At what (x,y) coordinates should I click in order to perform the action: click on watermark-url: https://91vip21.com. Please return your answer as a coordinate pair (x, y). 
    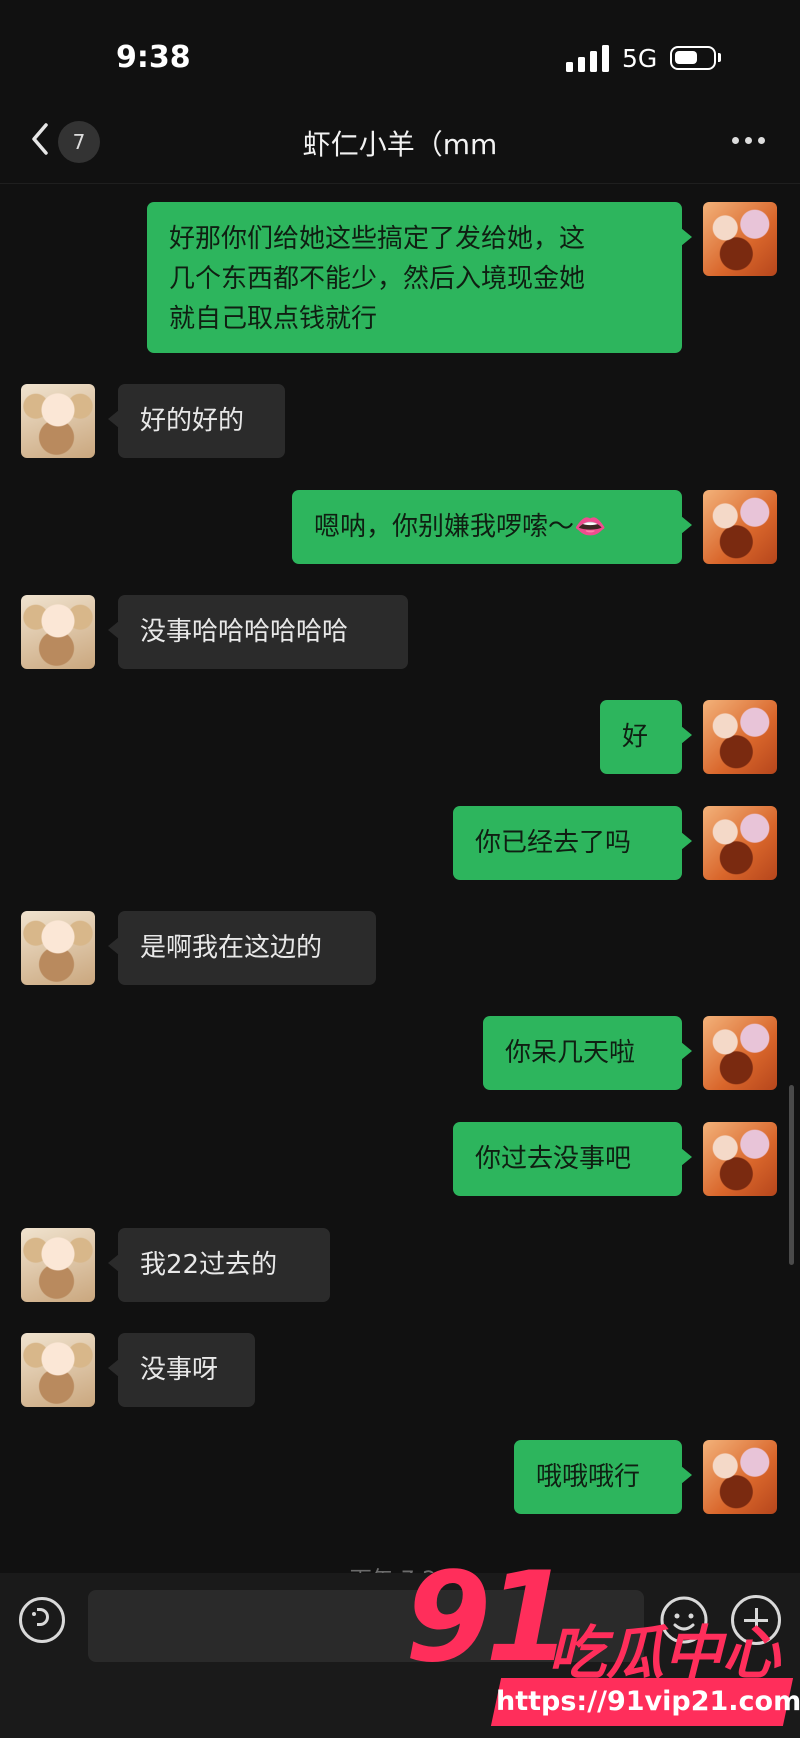
    Looking at the image, I should click on (645, 1702).